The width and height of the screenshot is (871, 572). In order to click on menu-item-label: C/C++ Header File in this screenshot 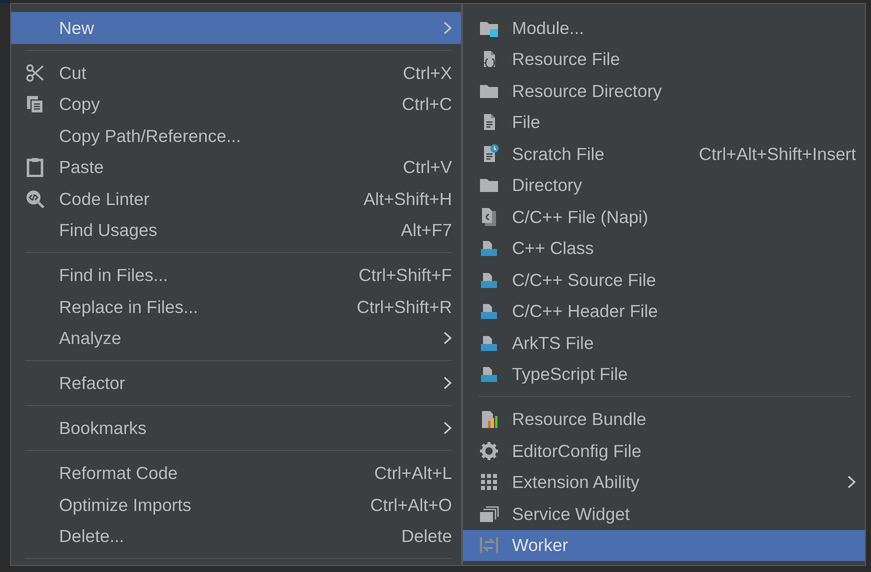, I will do `click(585, 312)`.